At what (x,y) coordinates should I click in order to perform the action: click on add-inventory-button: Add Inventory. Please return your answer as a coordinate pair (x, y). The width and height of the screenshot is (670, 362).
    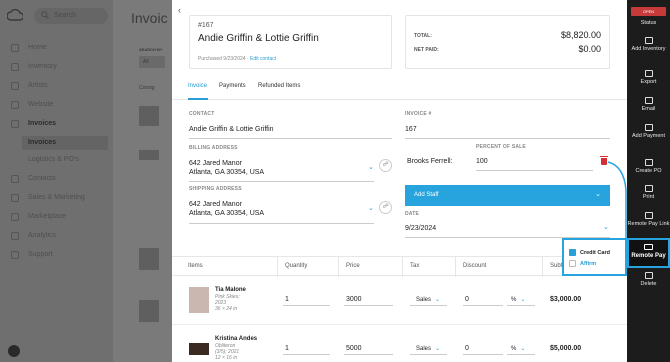
    Looking at the image, I should click on (648, 44).